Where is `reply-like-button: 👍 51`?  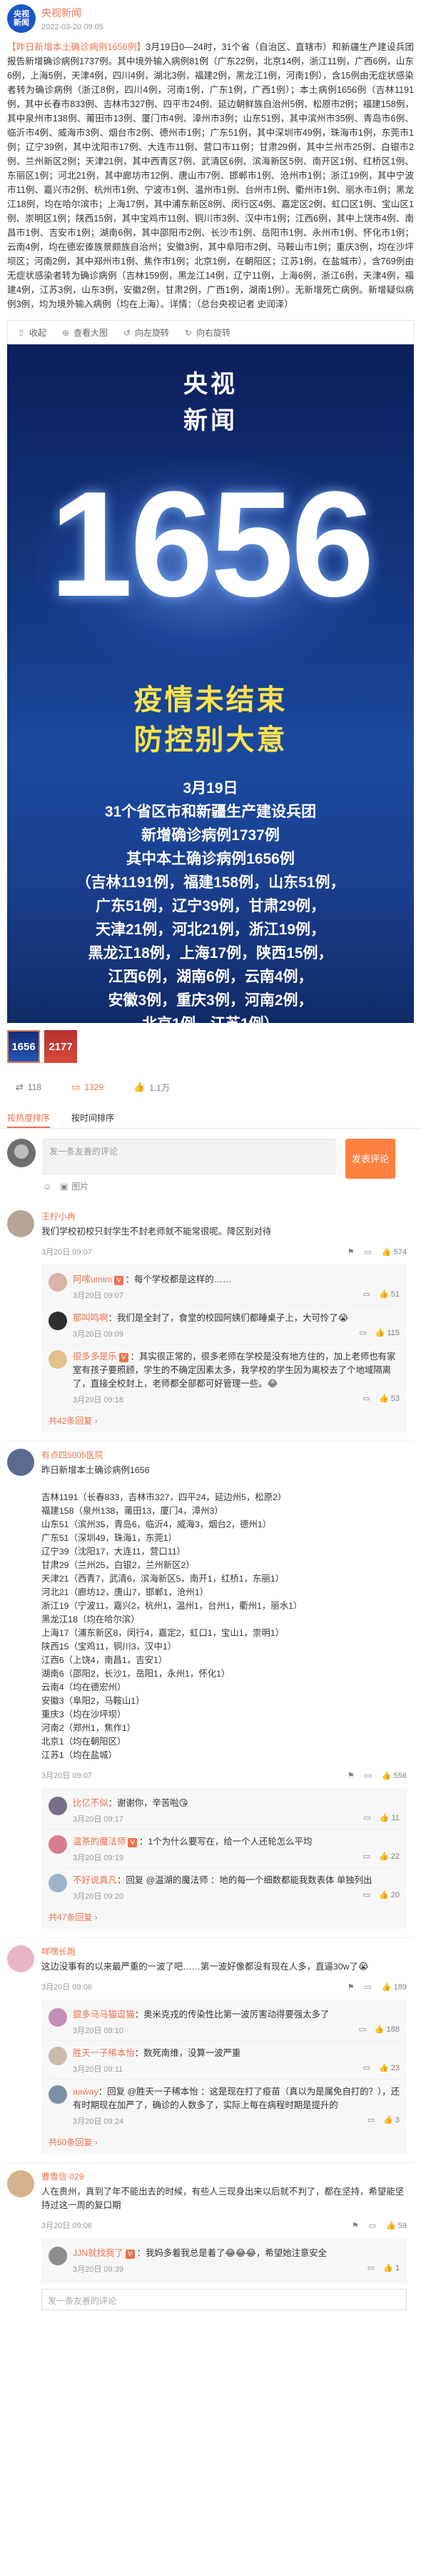 reply-like-button: 👍 51 is located at coordinates (389, 1294).